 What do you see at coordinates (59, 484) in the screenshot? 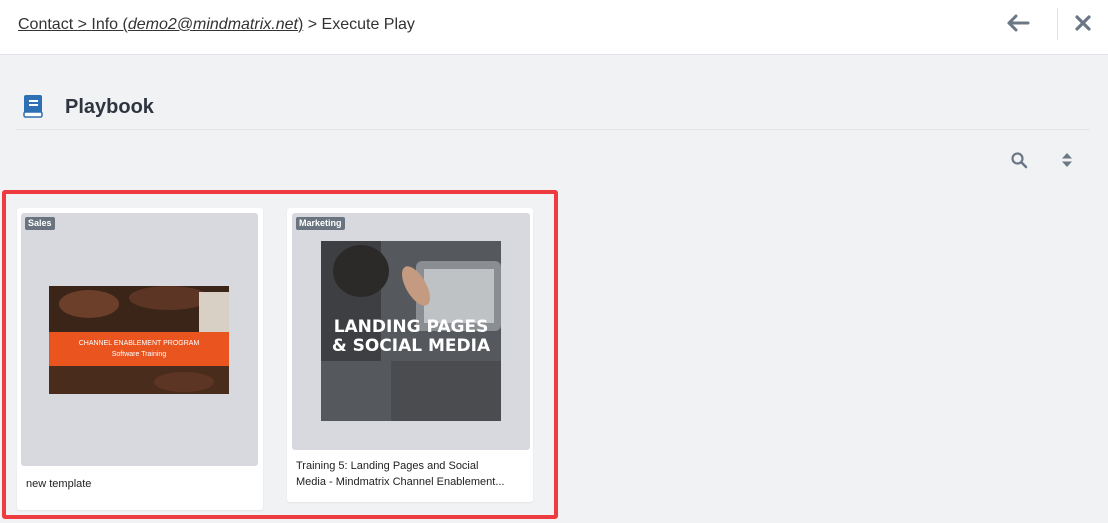
I see `card-title: new template` at bounding box center [59, 484].